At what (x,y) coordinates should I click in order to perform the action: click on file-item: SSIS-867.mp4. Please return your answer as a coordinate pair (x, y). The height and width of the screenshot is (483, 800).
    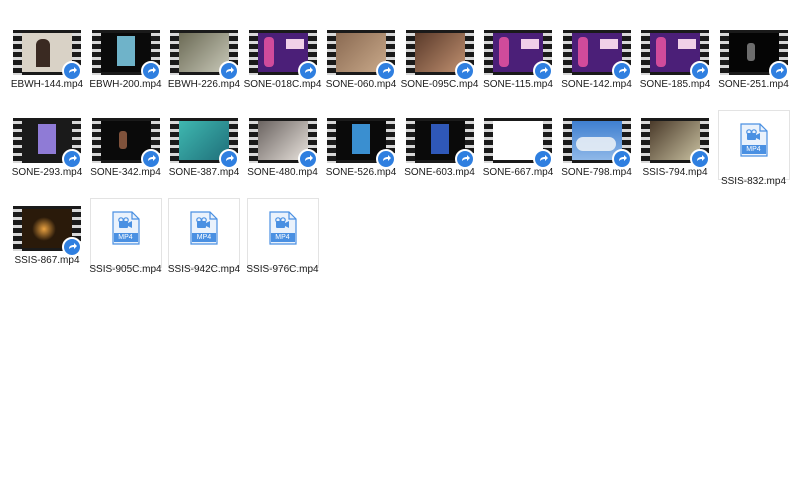
    Looking at the image, I should click on (47, 244).